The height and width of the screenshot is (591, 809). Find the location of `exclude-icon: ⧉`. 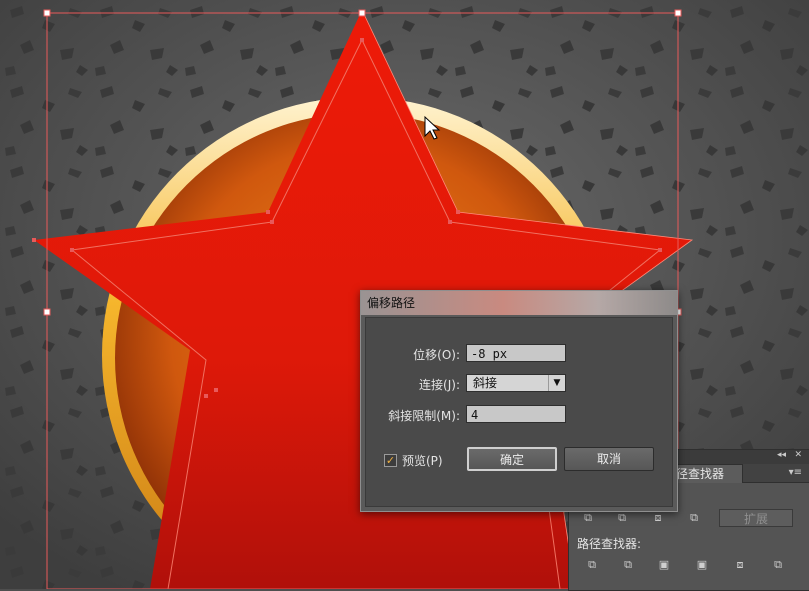

exclude-icon: ⧉ is located at coordinates (694, 518).